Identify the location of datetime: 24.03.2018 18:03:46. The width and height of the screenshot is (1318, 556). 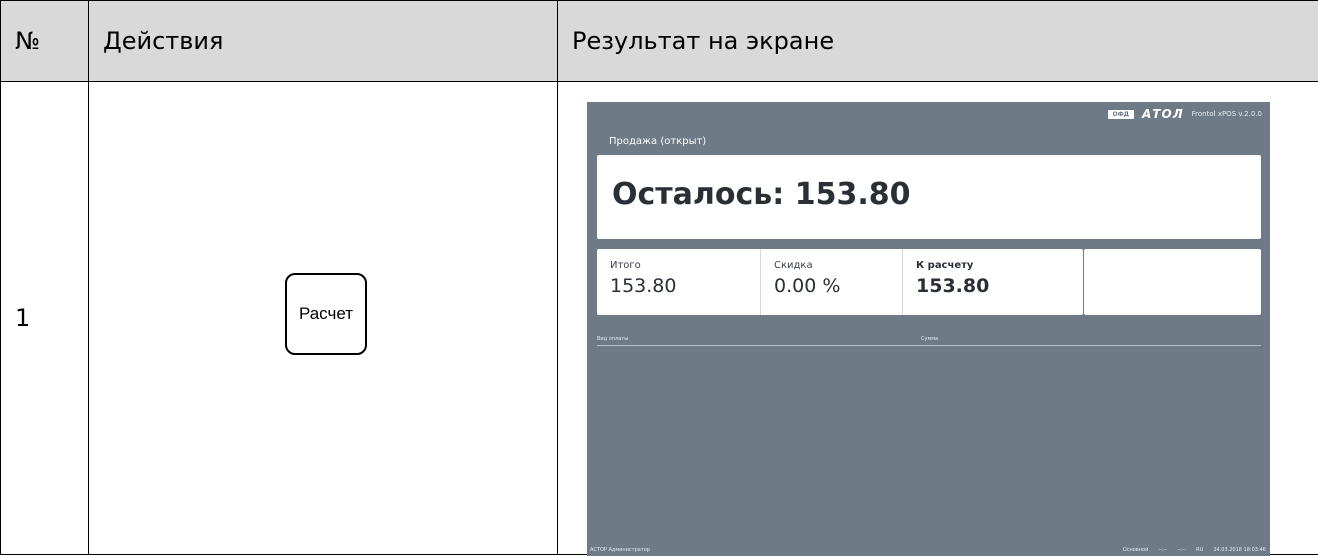
(1239, 550).